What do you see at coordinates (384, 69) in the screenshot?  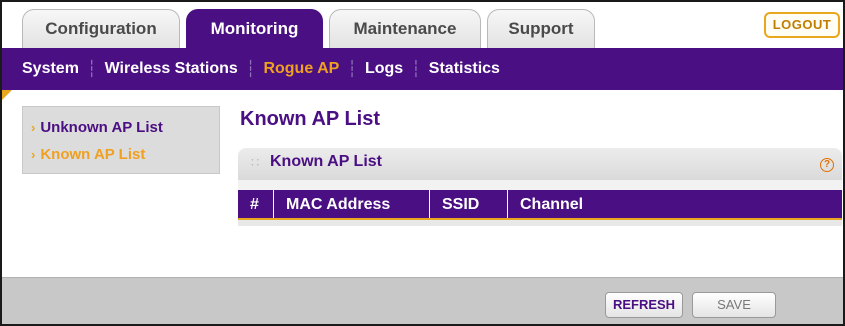 I see `subnav-logs: Logs` at bounding box center [384, 69].